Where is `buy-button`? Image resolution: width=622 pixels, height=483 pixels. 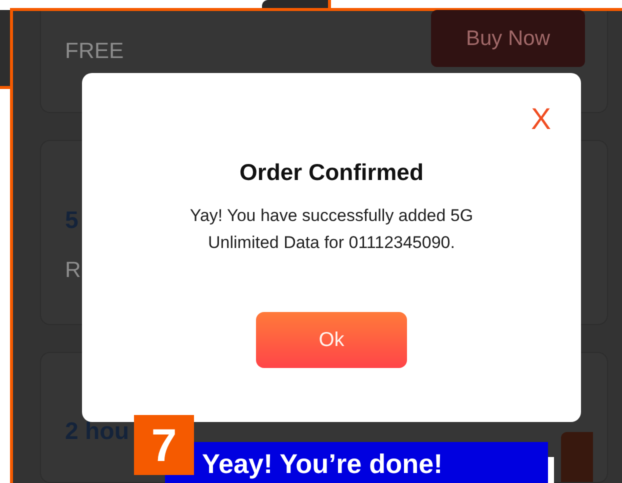
buy-button is located at coordinates (577, 457).